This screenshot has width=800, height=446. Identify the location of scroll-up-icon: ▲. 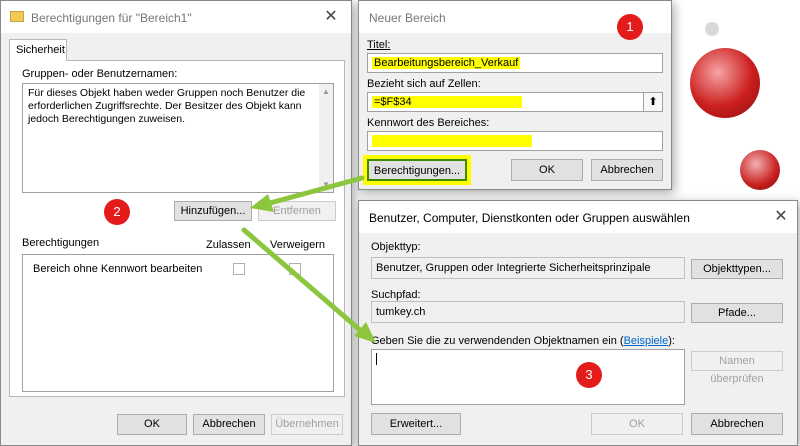
(326, 91).